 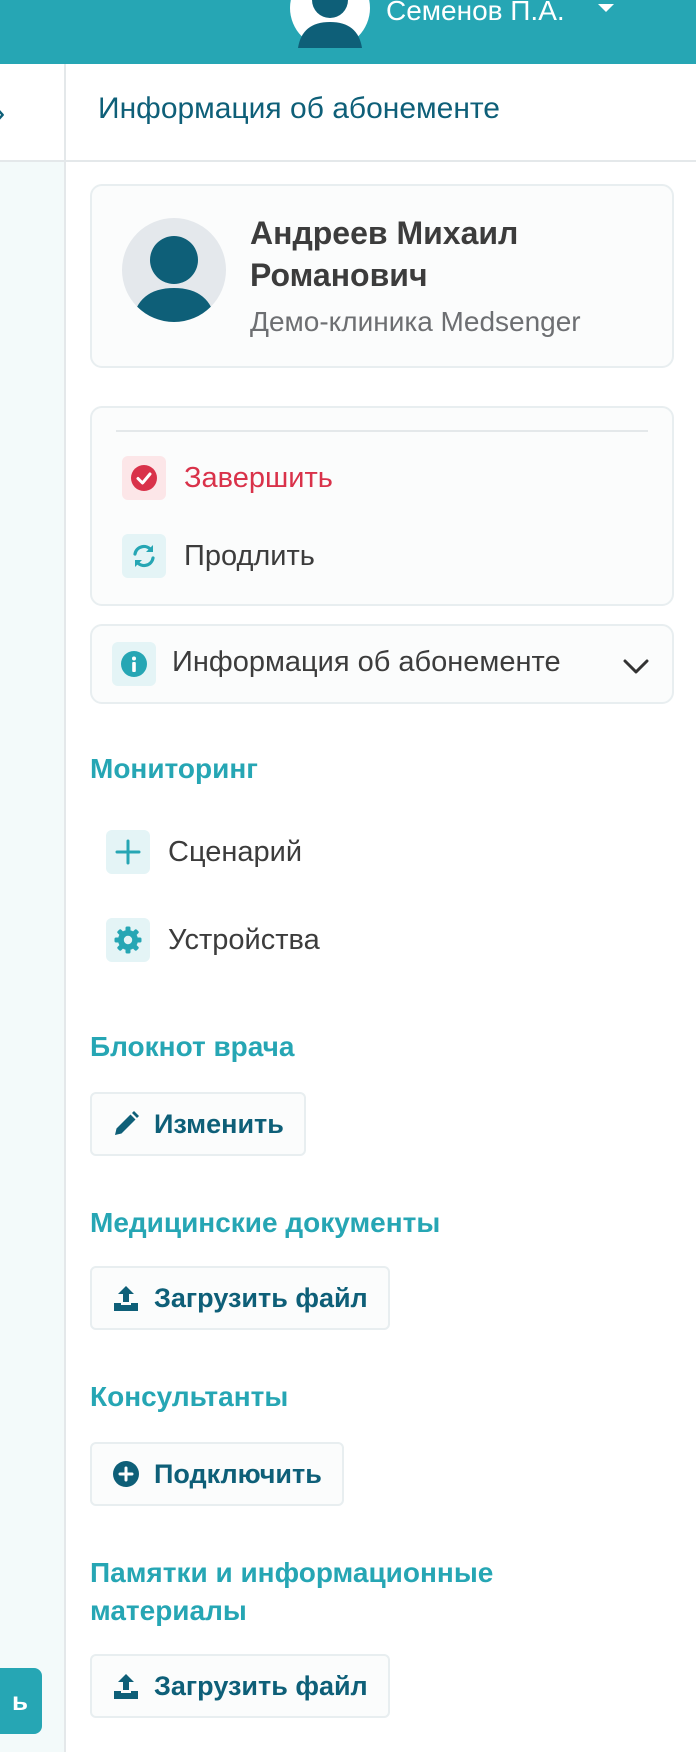 I want to click on consultants-section-title: Консультанты, so click(x=189, y=1396).